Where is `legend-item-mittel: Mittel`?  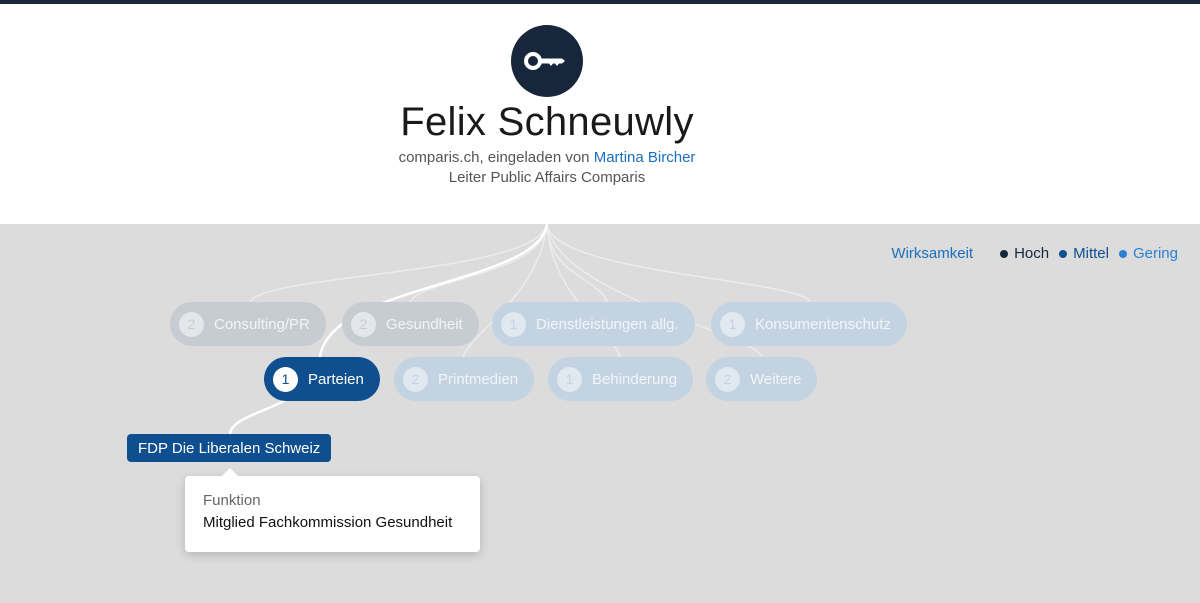 legend-item-mittel: Mittel is located at coordinates (1084, 253).